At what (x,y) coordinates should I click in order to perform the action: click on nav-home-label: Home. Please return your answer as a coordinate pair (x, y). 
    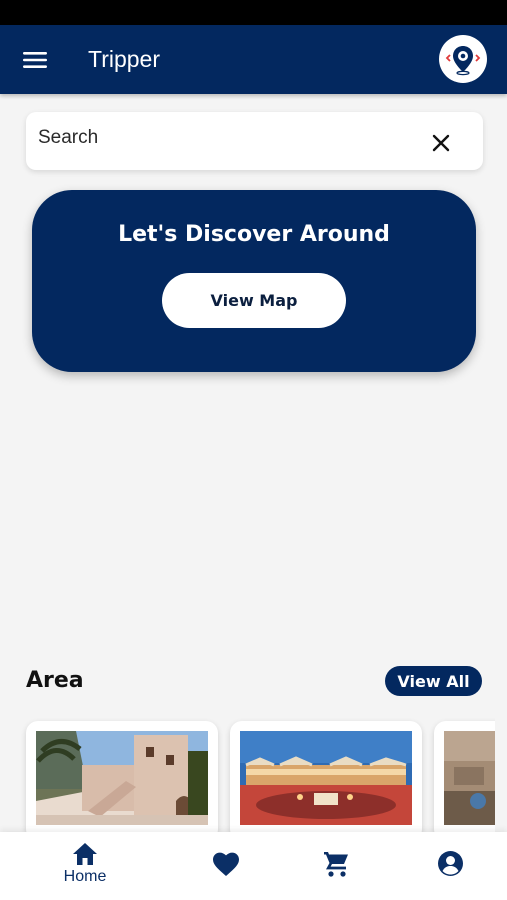
    Looking at the image, I should click on (85, 876).